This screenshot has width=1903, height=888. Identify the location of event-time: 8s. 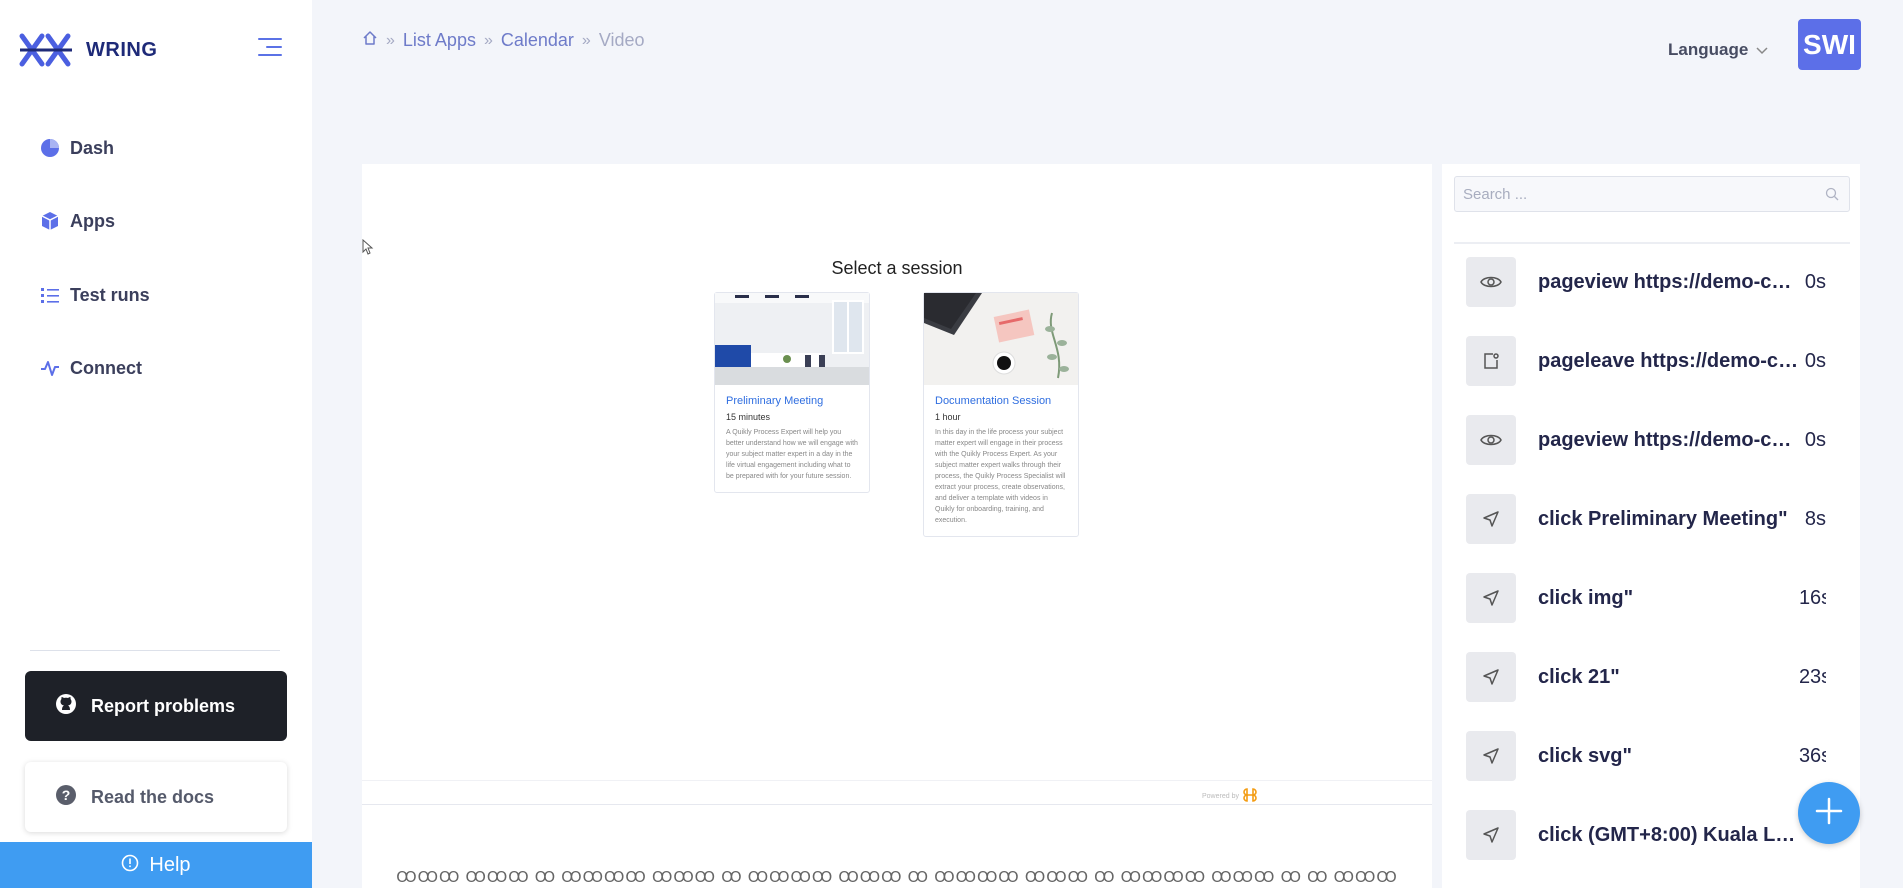
(1815, 518).